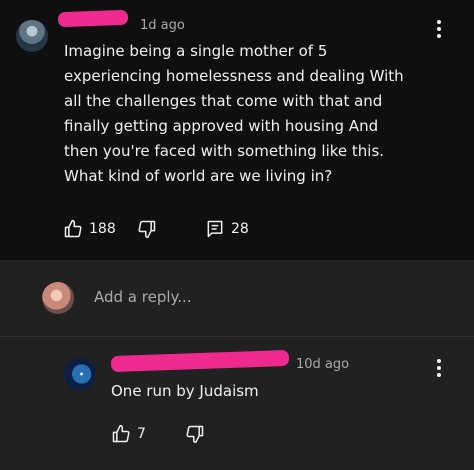 Image resolution: width=474 pixels, height=470 pixels. Describe the element at coordinates (240, 229) in the screenshot. I see `reply-count: 28` at that location.